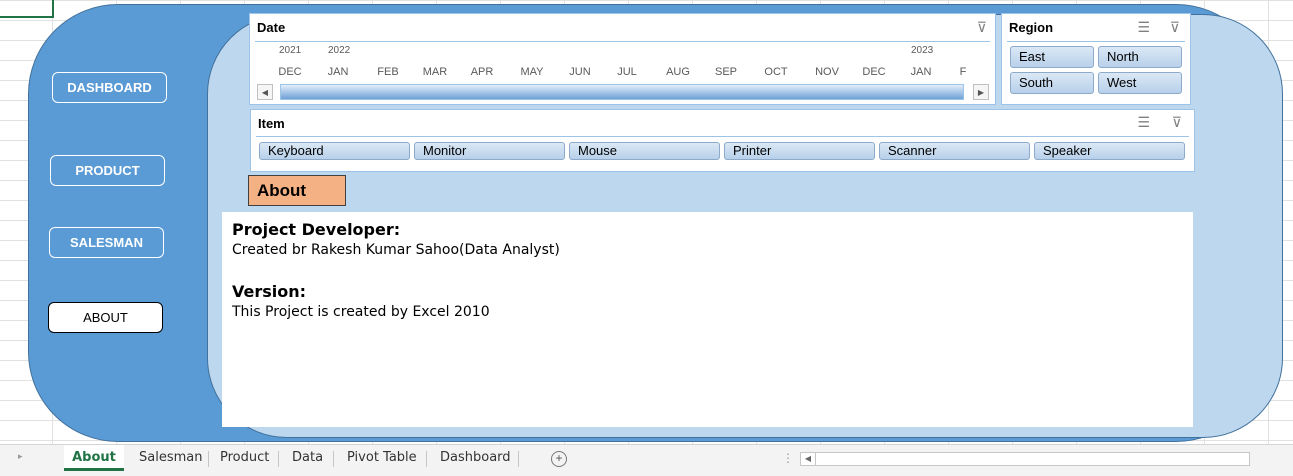 The image size is (1293, 476). Describe the element at coordinates (265, 92) in the screenshot. I see `timeline-scroll-left-icon: ◀` at that location.